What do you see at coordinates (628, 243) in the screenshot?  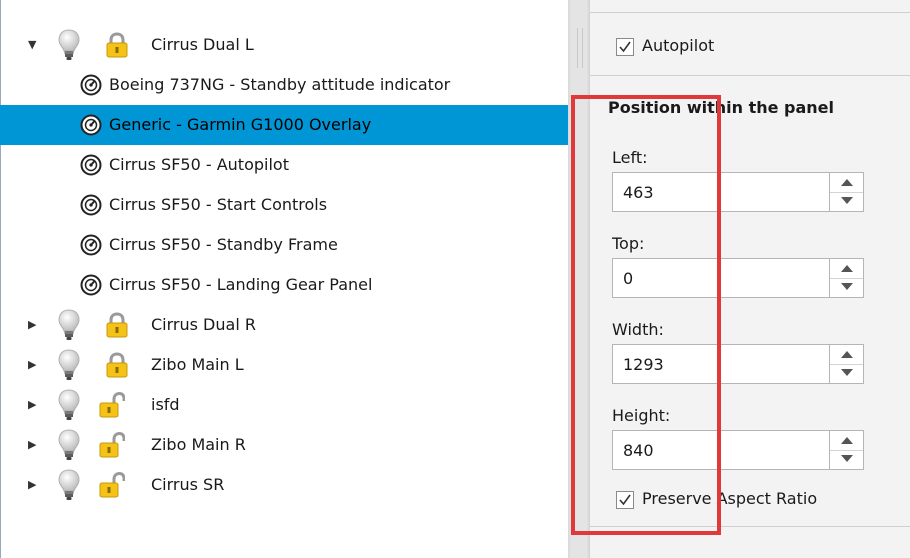 I see `top-label: Top:` at bounding box center [628, 243].